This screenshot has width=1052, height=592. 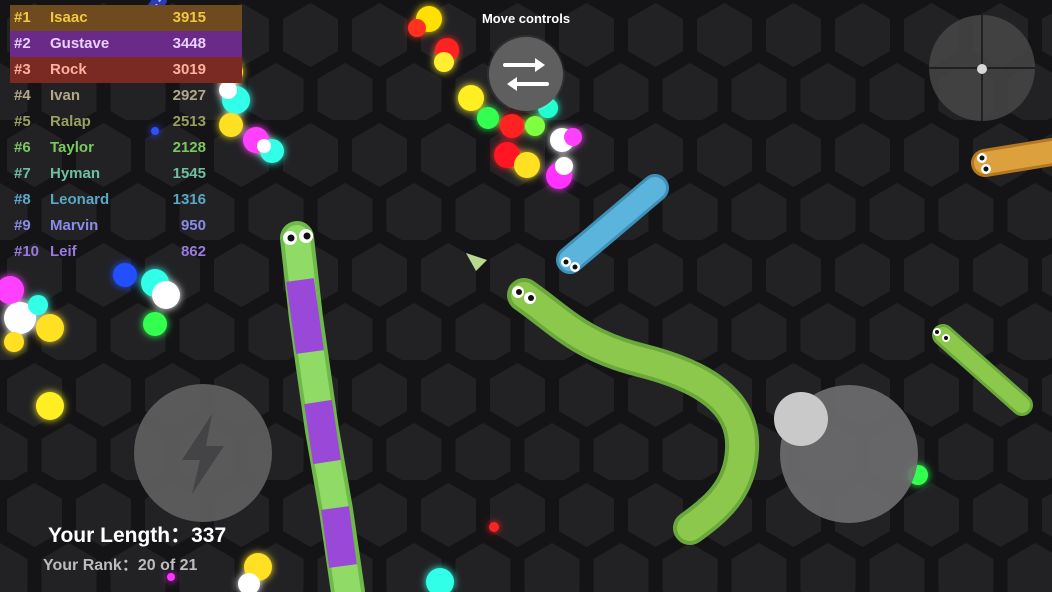 I want to click on swap-arrows-icon, so click(x=526, y=74).